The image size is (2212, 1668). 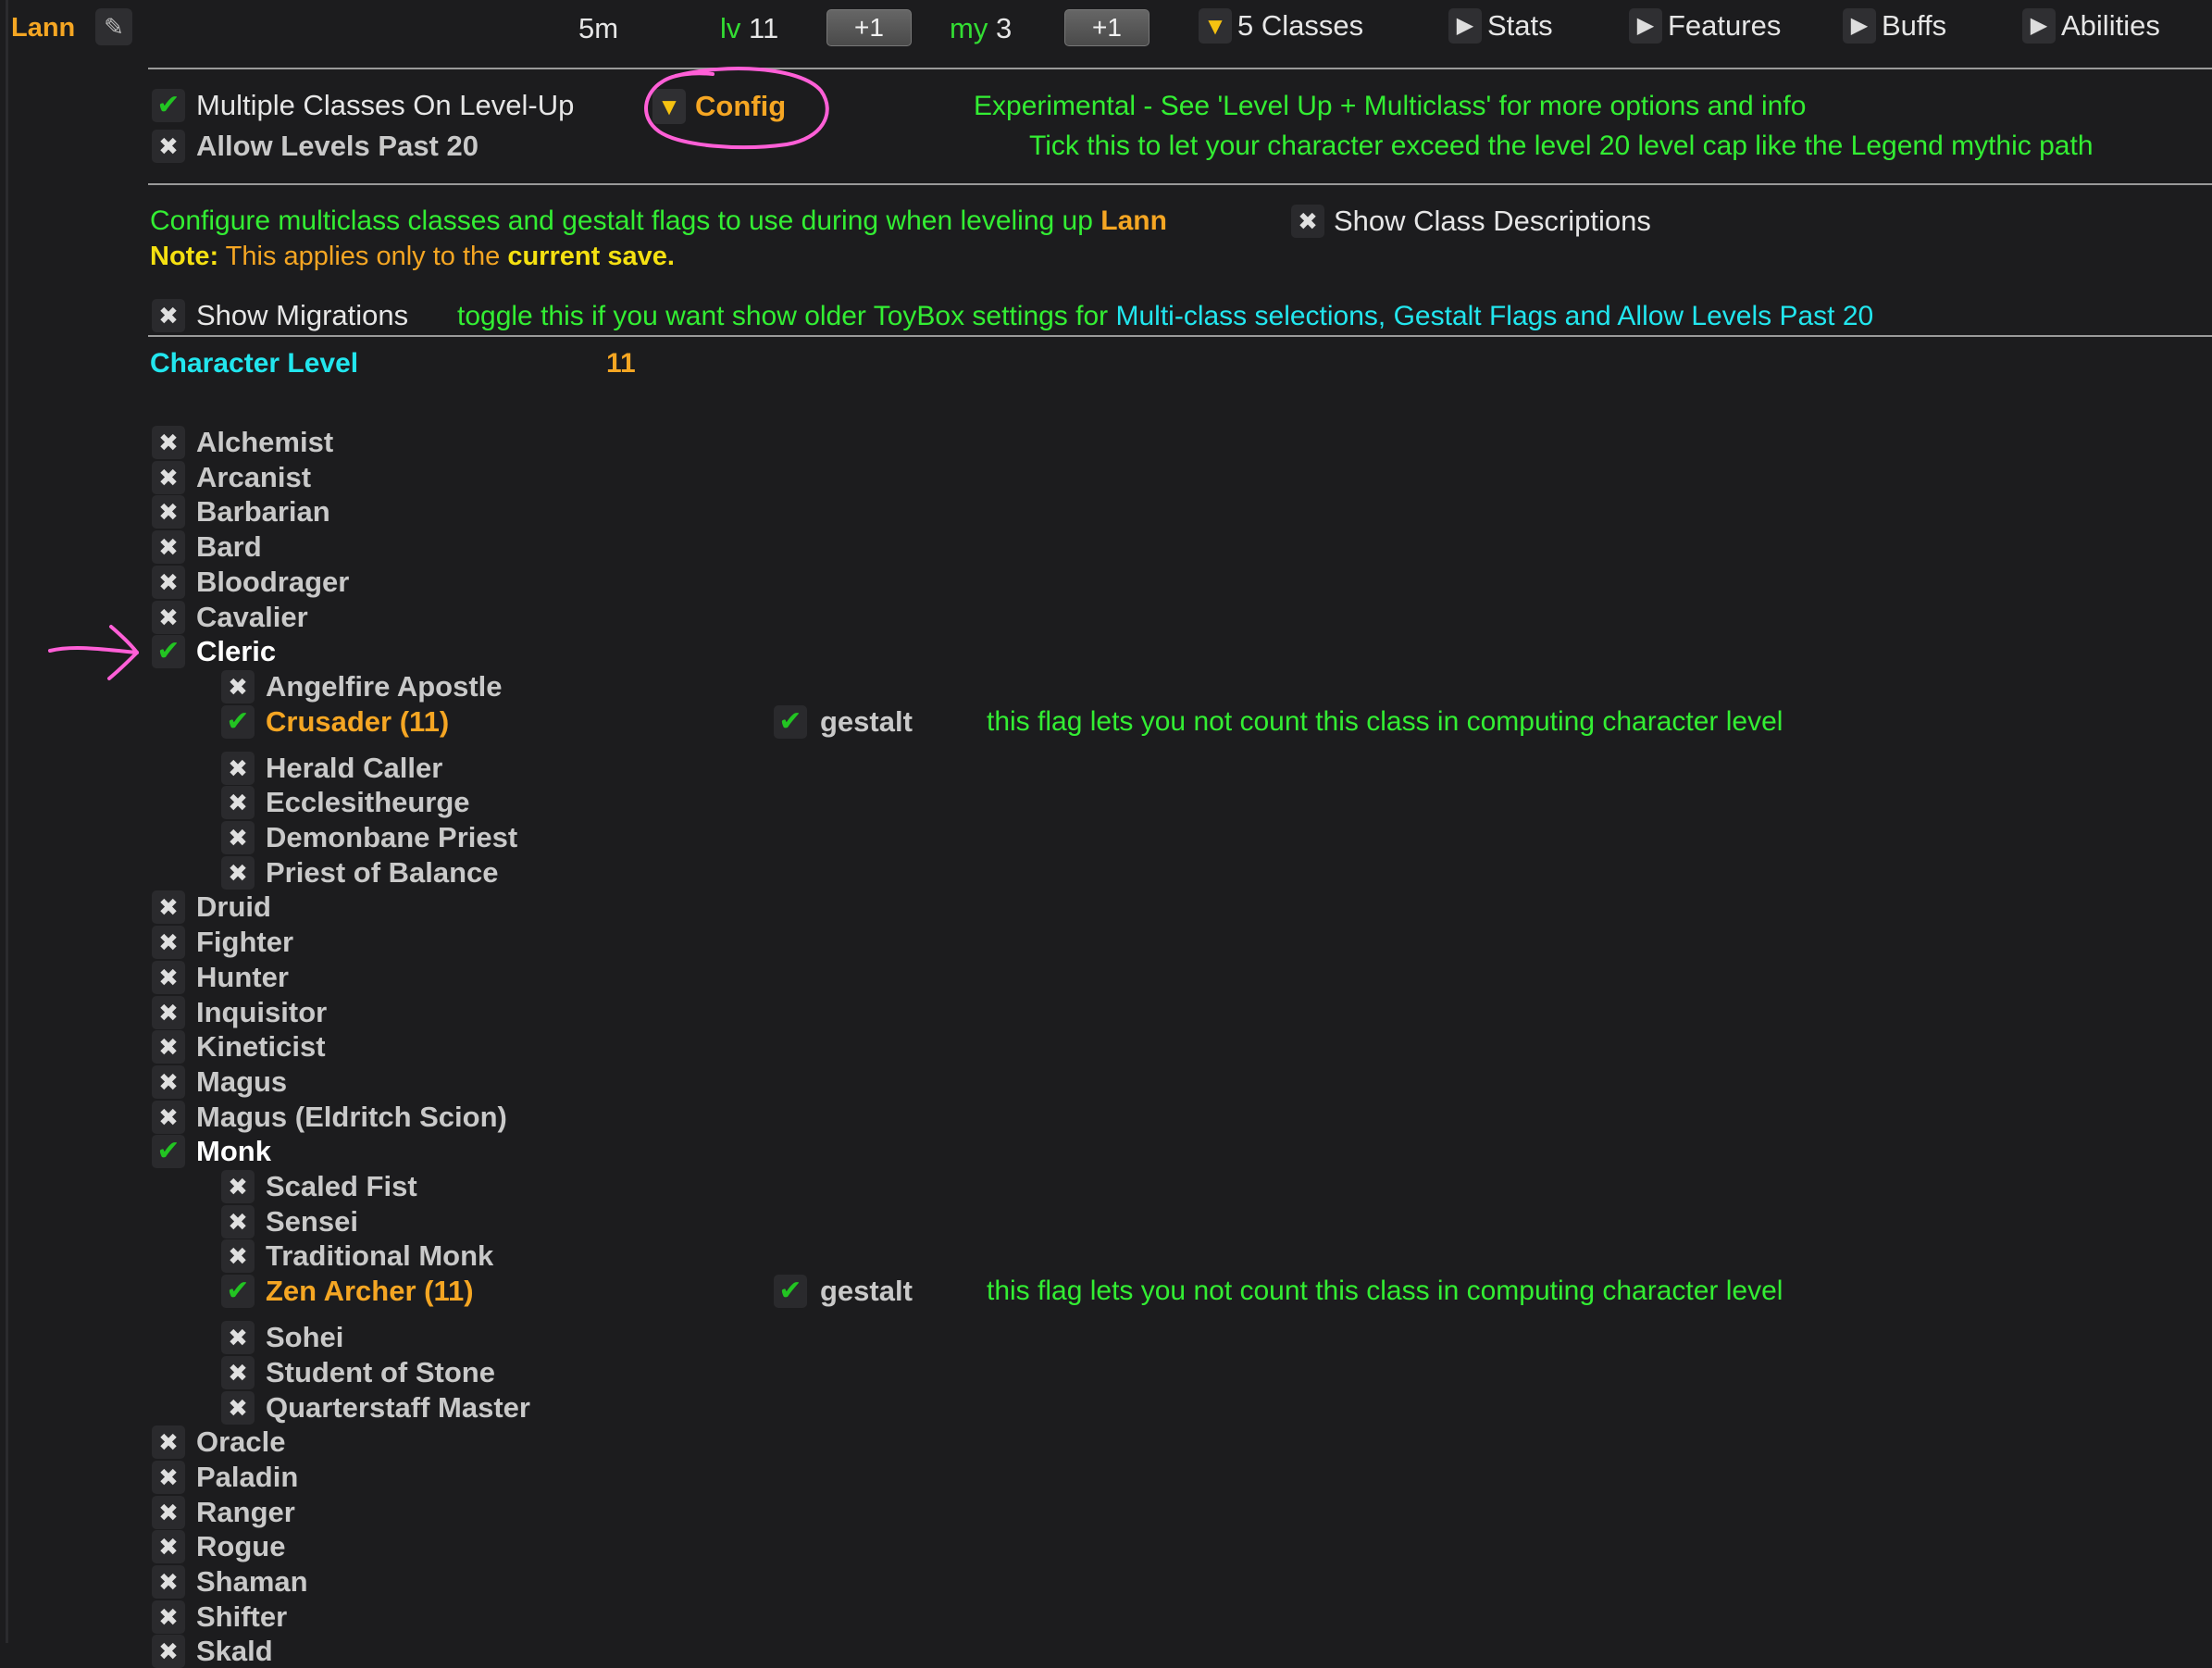 What do you see at coordinates (312, 1221) in the screenshot?
I see `archetype-label: Sensei` at bounding box center [312, 1221].